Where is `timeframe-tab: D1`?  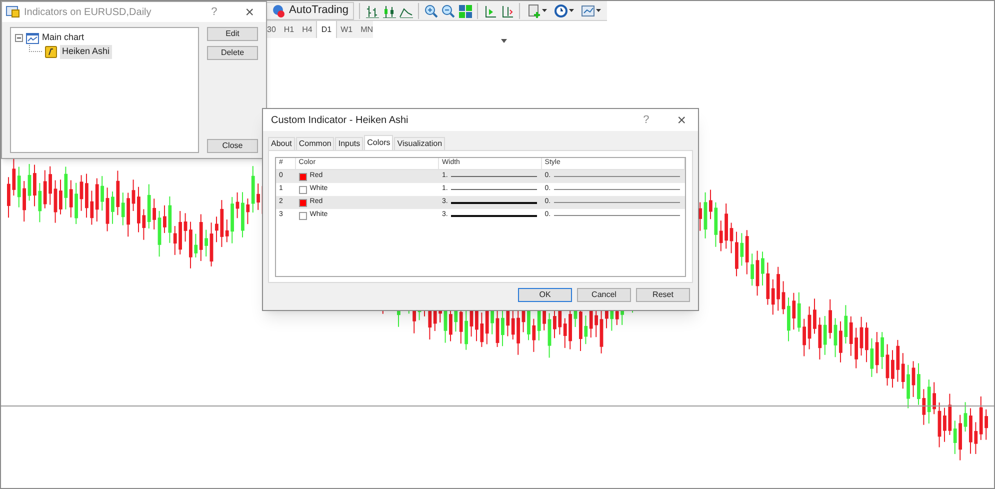
timeframe-tab: D1 is located at coordinates (326, 29).